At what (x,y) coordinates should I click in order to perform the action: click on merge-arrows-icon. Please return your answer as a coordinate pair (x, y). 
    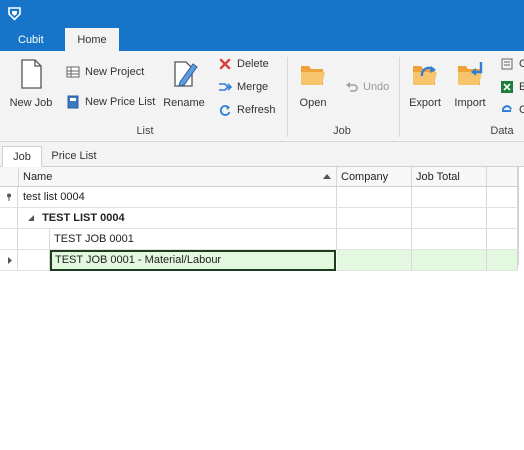
    Looking at the image, I should click on (225, 87).